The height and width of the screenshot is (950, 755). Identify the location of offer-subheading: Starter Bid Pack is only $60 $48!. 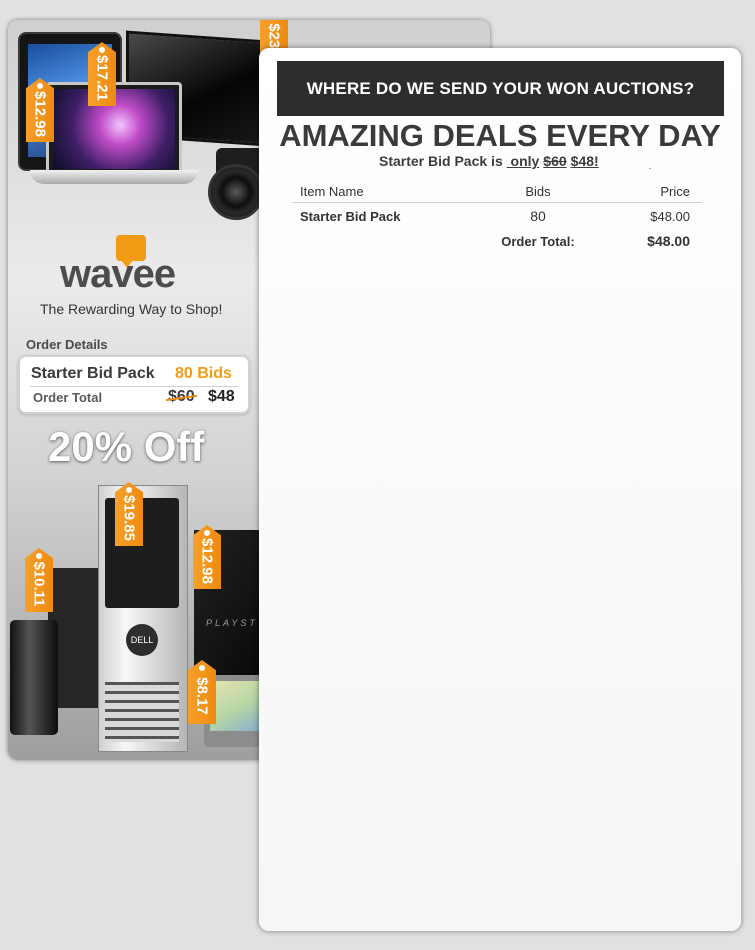
(489, 161).